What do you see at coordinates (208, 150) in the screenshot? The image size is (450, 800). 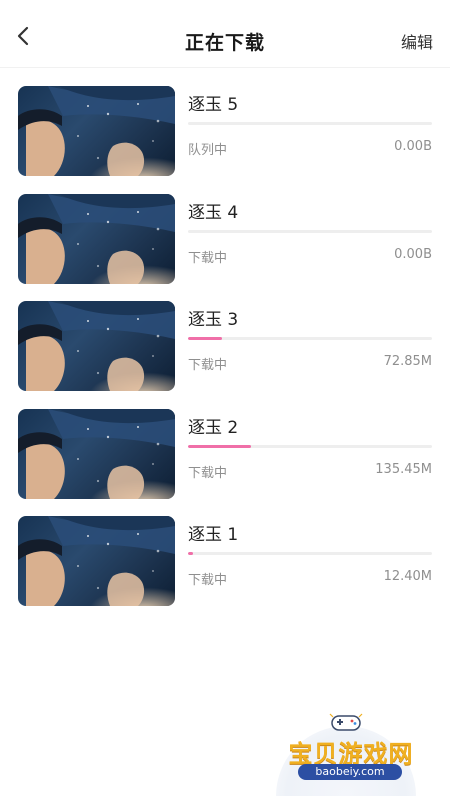 I see `item-status: 队列中` at bounding box center [208, 150].